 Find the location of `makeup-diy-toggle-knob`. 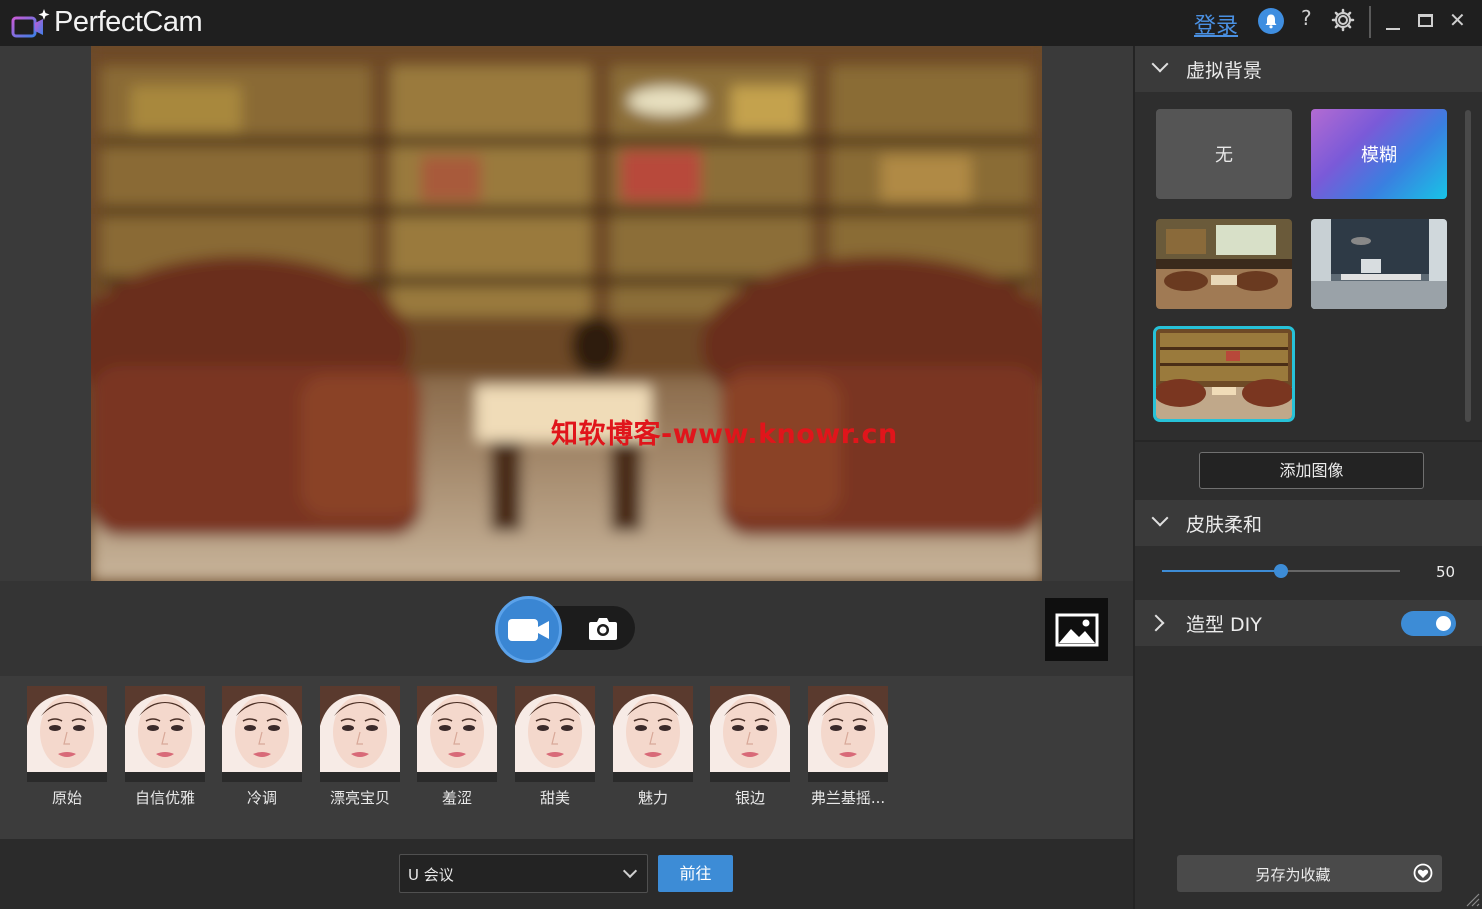

makeup-diy-toggle-knob is located at coordinates (1443, 623).